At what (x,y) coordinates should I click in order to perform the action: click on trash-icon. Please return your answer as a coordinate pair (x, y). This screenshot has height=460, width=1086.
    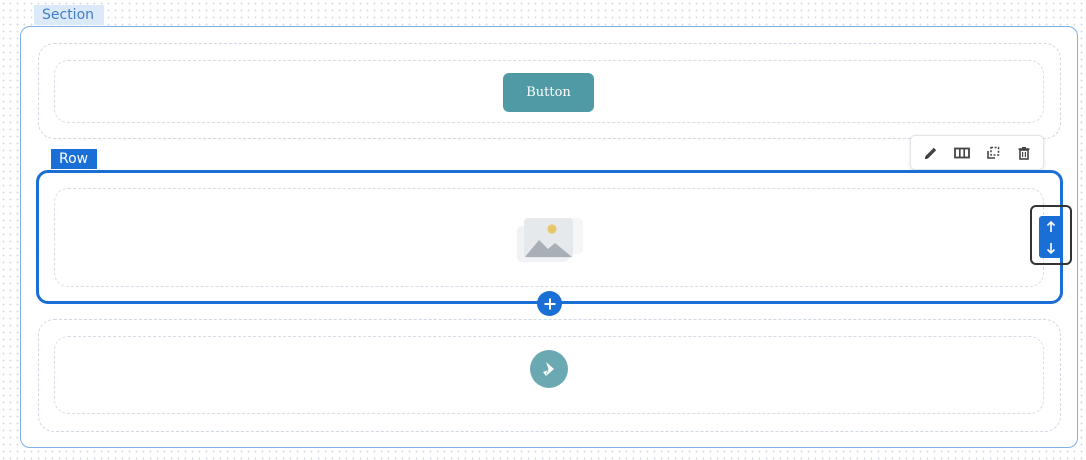
    Looking at the image, I should click on (1023, 153).